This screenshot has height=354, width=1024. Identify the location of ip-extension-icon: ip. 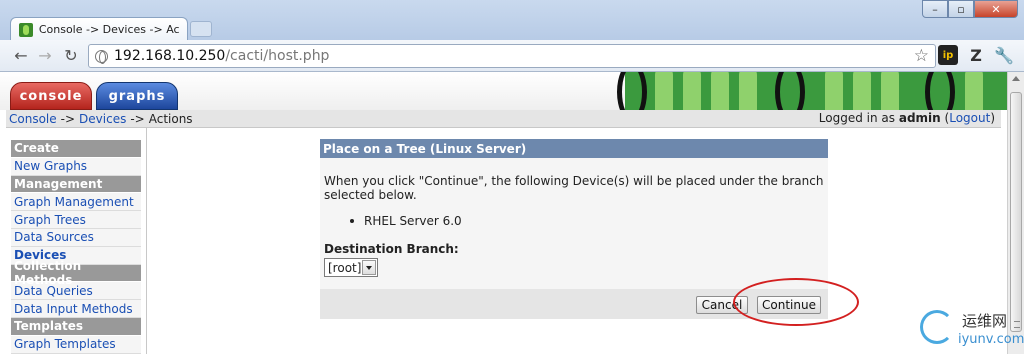
(948, 55).